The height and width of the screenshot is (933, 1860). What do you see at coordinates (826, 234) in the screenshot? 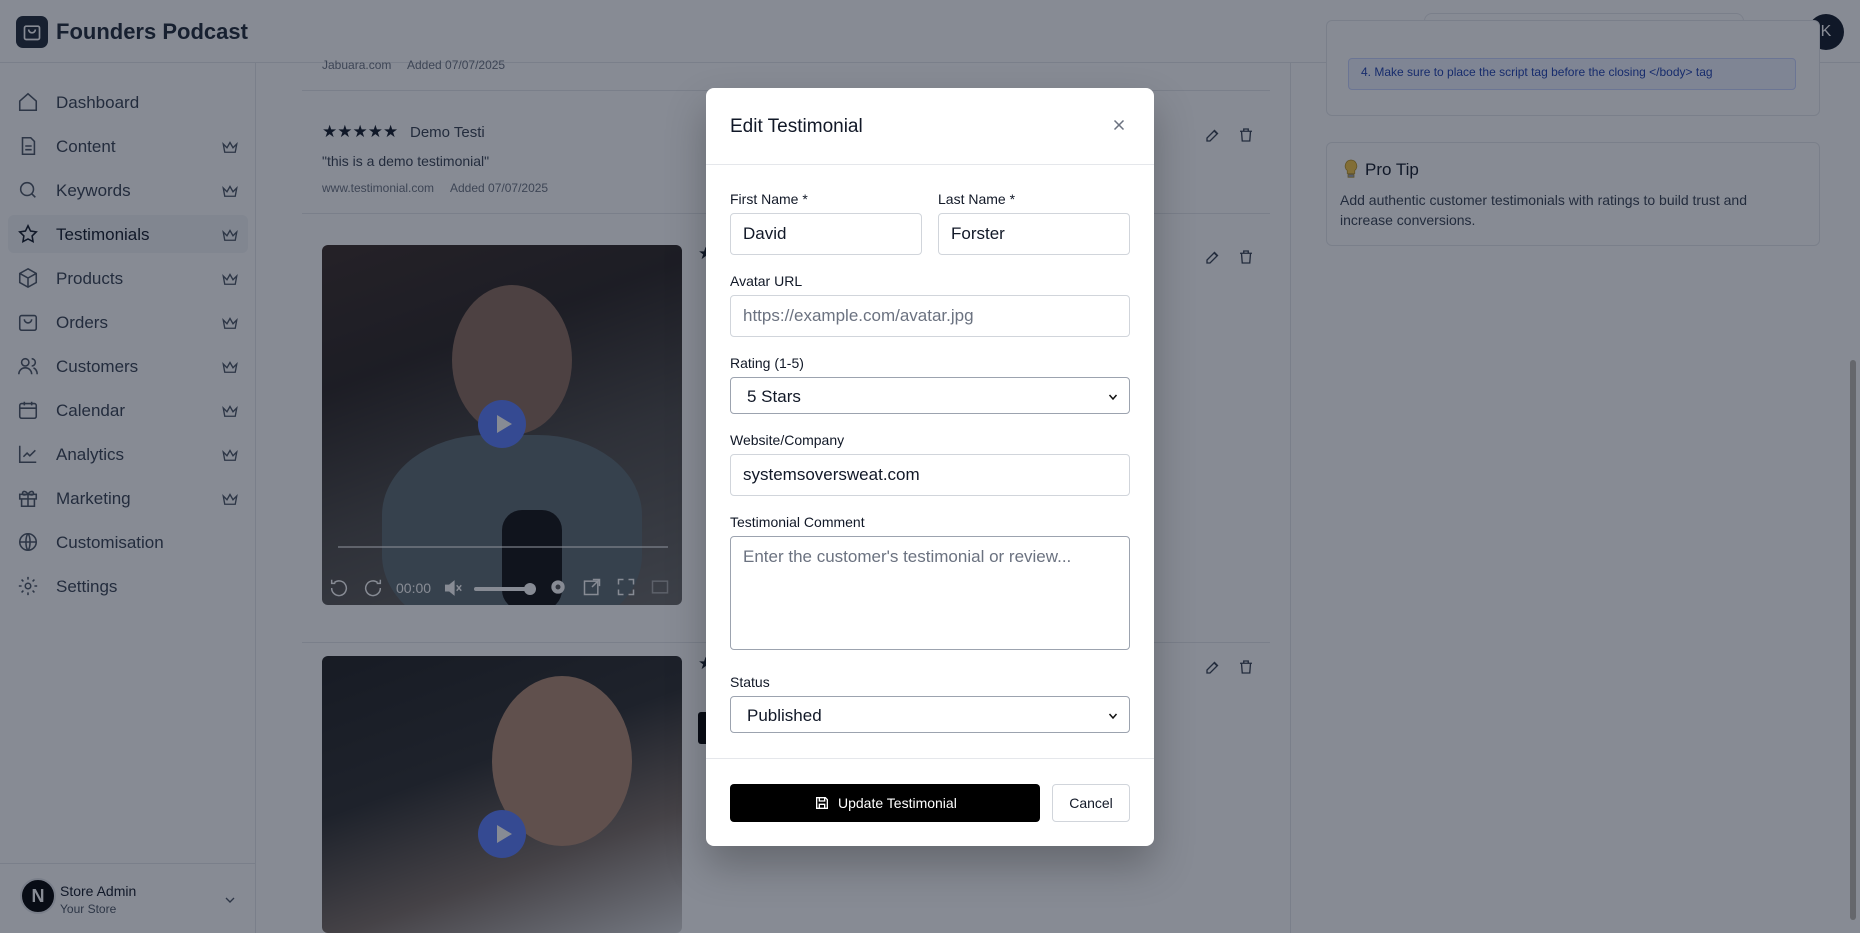
I see `first-name-input` at bounding box center [826, 234].